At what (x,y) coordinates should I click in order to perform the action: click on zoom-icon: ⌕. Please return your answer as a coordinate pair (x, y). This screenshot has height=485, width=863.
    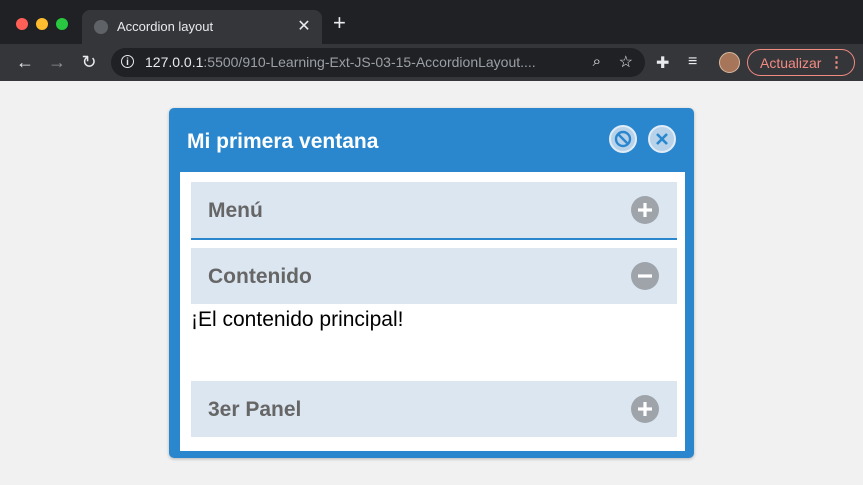
    Looking at the image, I should click on (597, 61).